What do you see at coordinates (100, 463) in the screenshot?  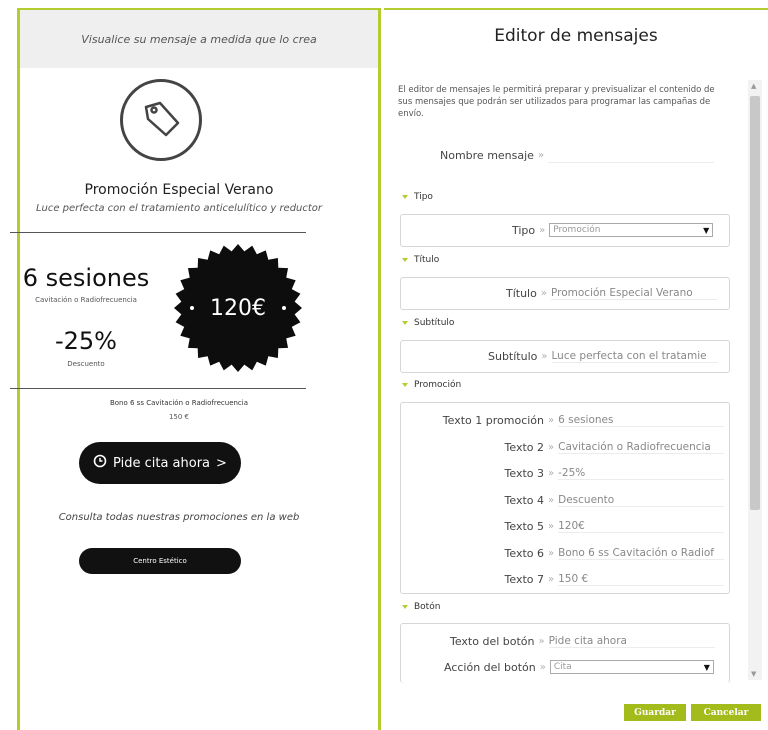 I see `clock-icon` at bounding box center [100, 463].